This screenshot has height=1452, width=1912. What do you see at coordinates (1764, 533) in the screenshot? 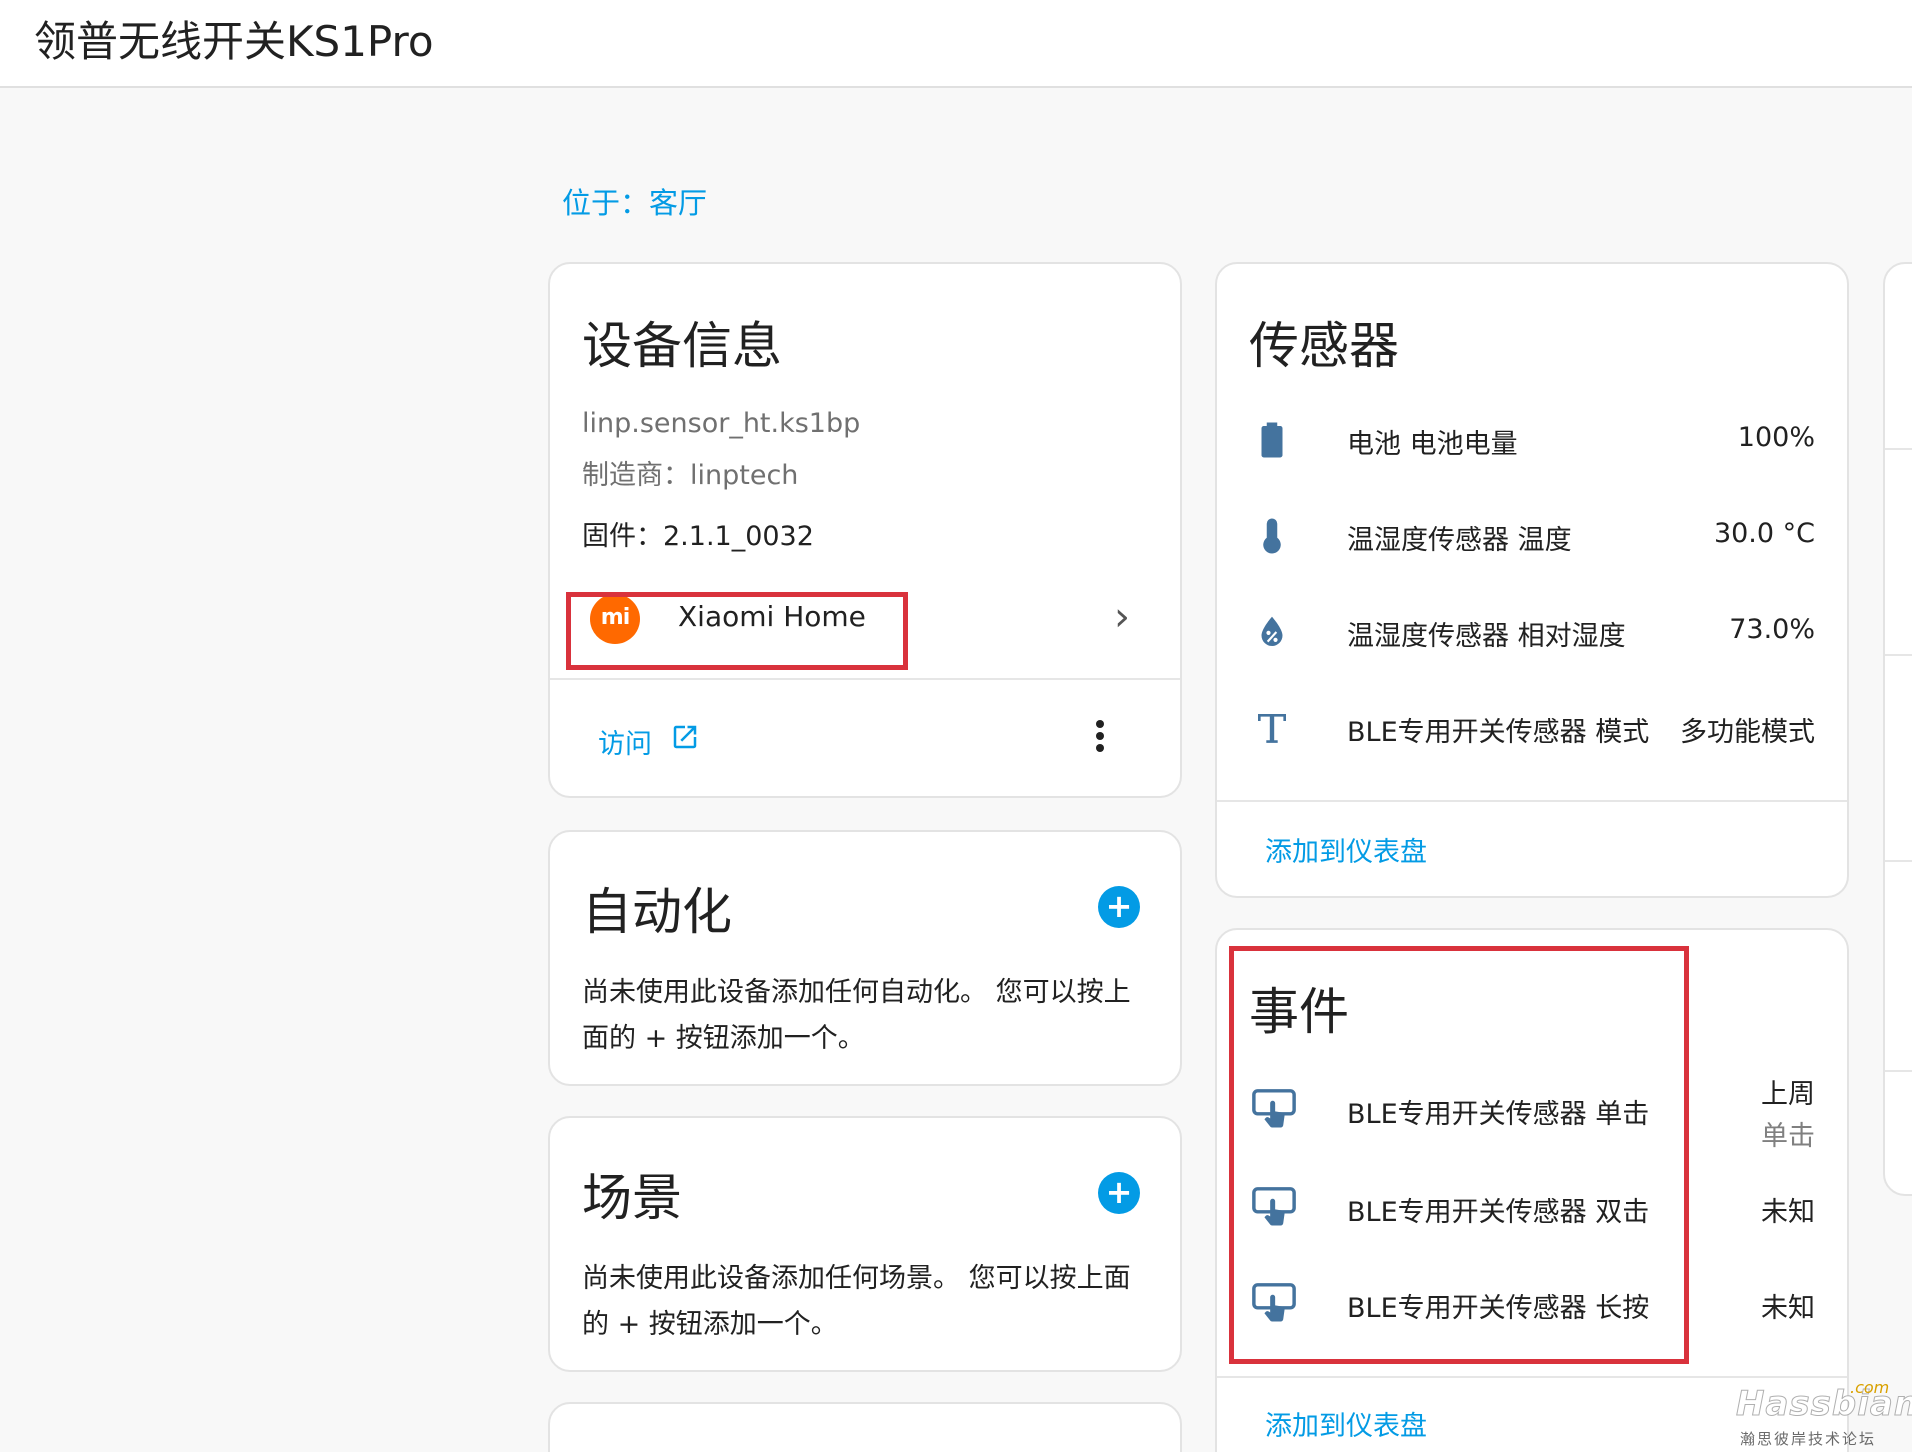
I see `sensor-value: 30.0 °C` at bounding box center [1764, 533].